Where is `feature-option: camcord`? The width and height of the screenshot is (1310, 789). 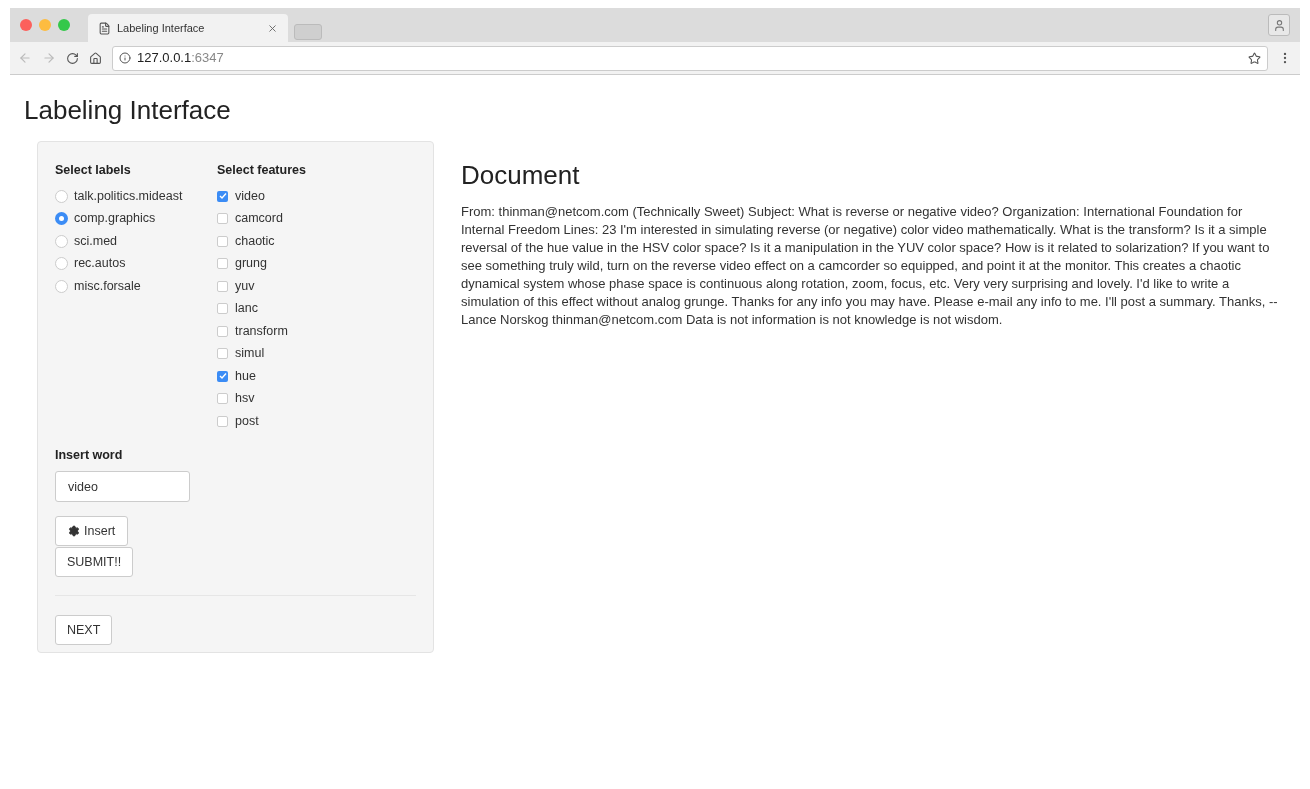
feature-option: camcord is located at coordinates (259, 218).